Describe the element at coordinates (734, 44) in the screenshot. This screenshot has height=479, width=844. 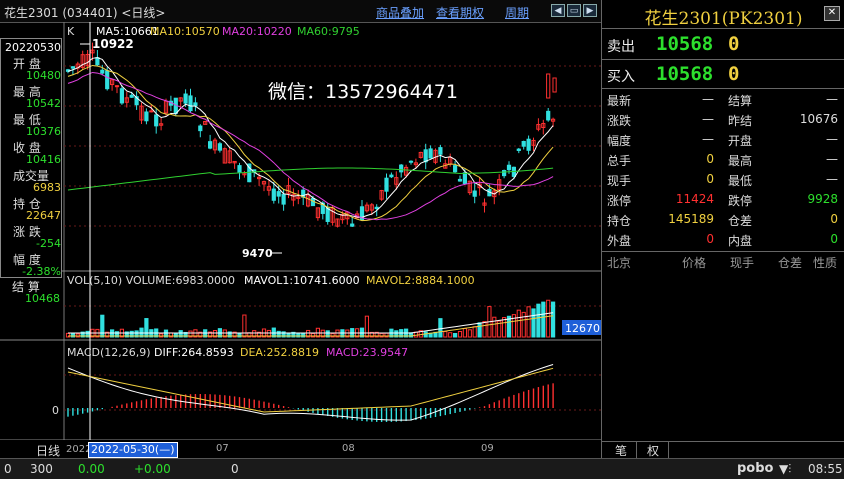
I see `sell-volume: 0` at that location.